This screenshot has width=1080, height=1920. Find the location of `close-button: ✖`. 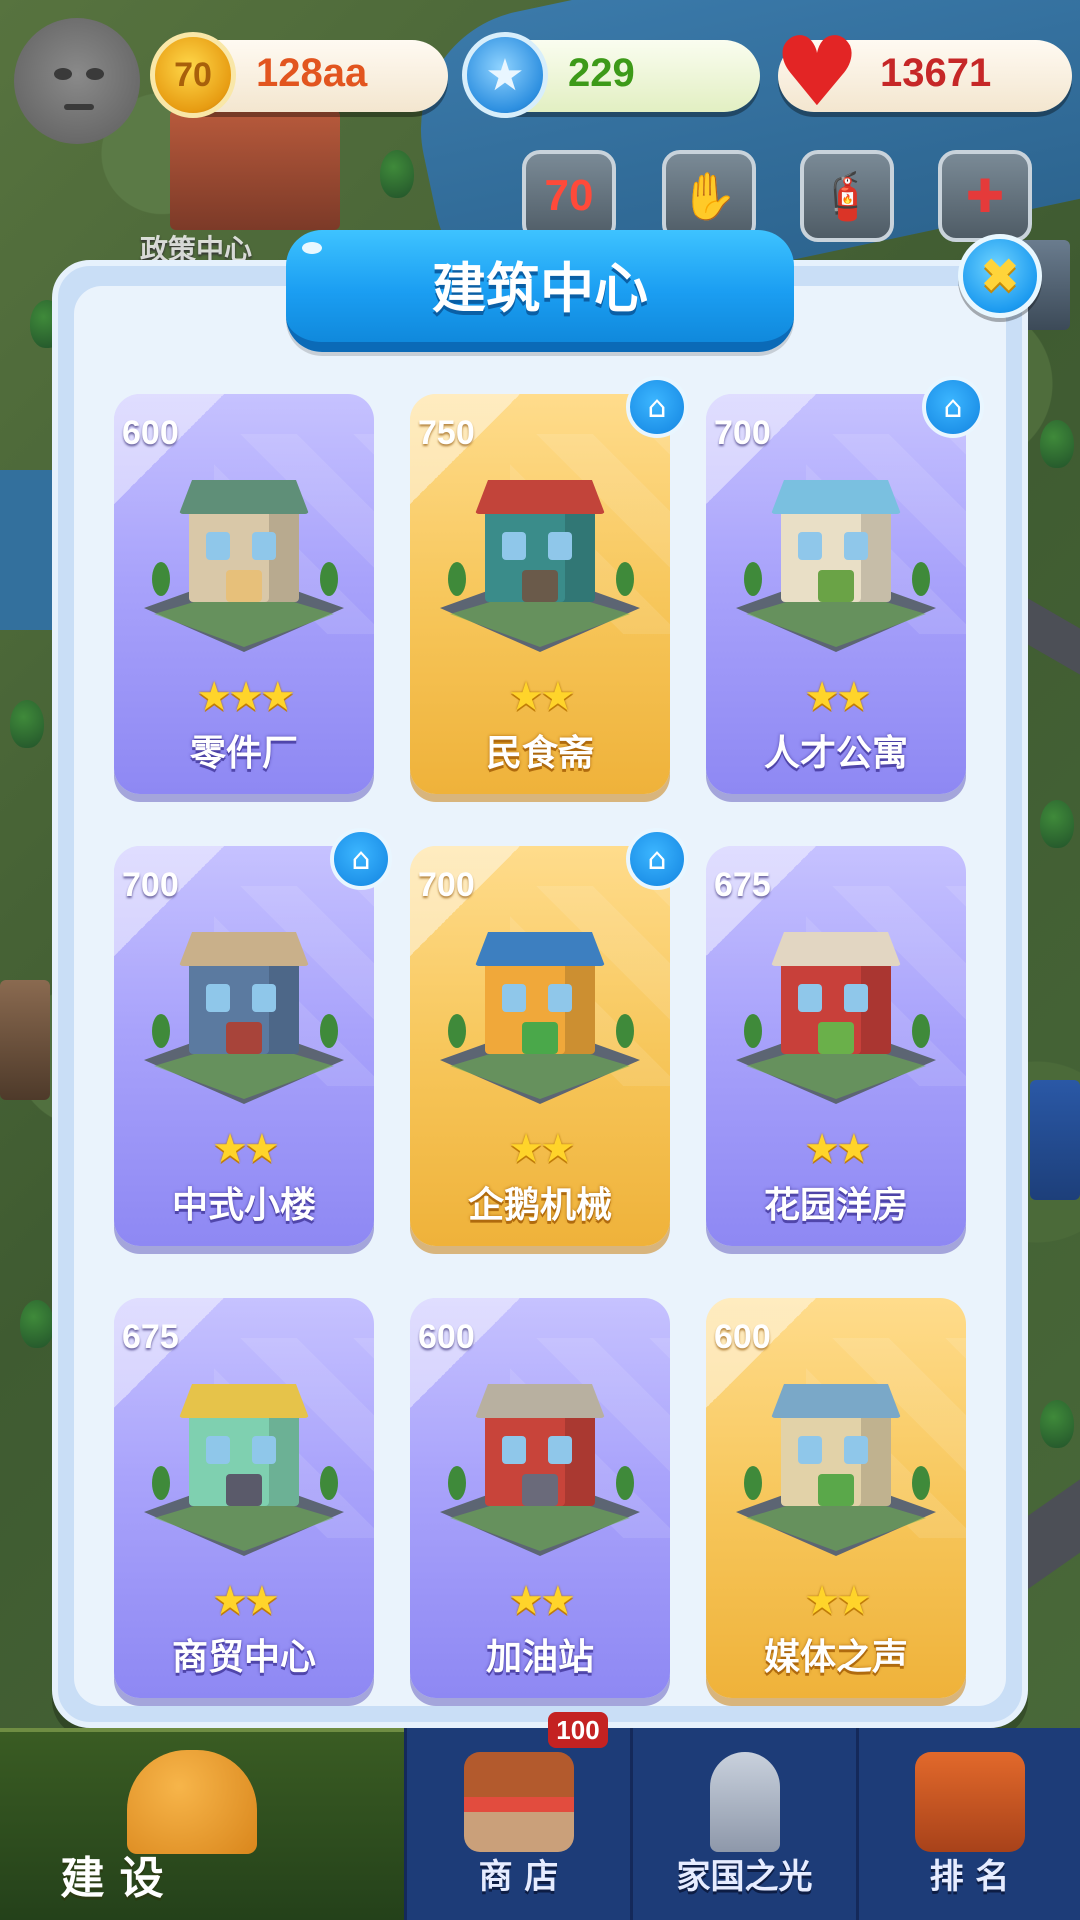

close-button: ✖ is located at coordinates (1000, 276).